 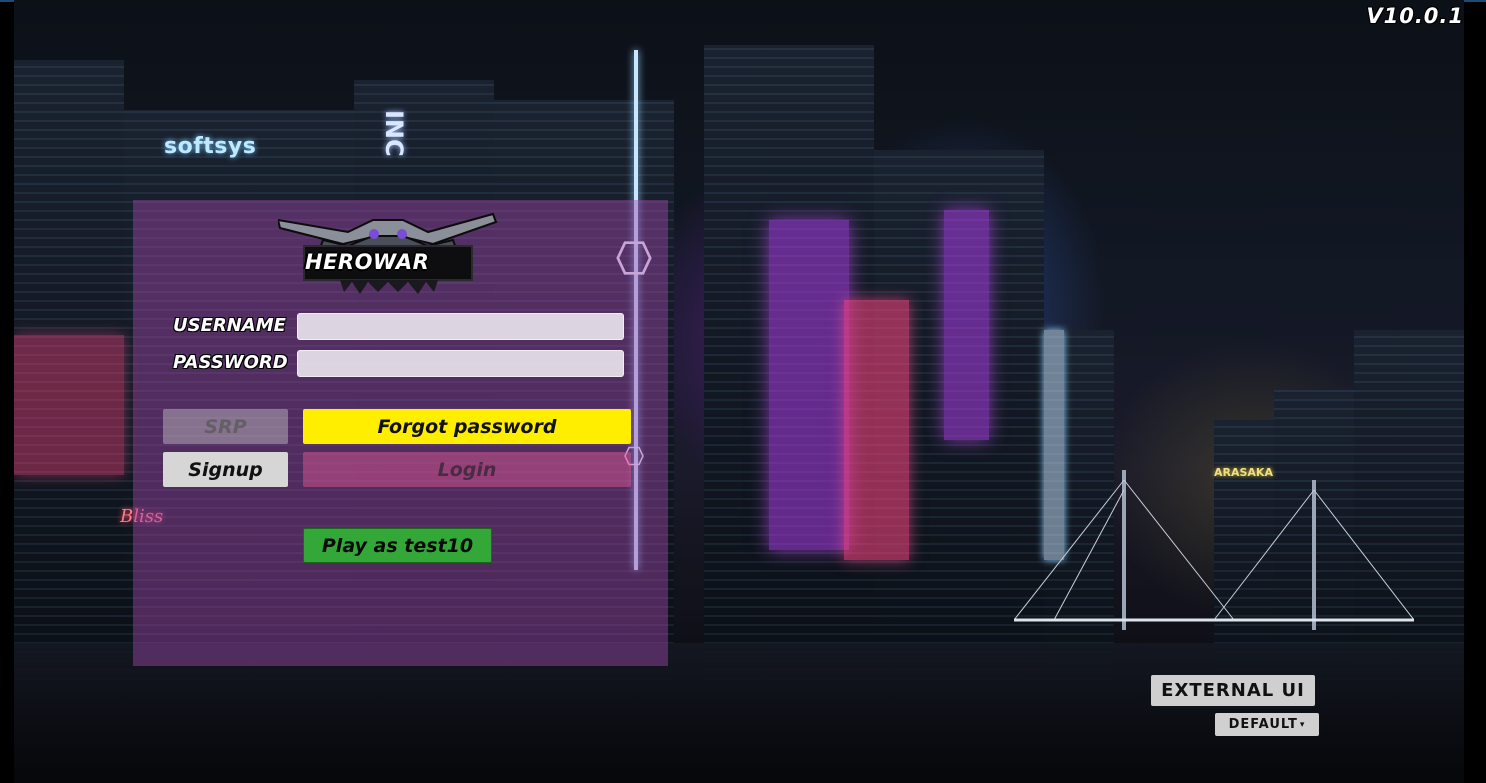 What do you see at coordinates (467, 469) in the screenshot?
I see `login-button: Login` at bounding box center [467, 469].